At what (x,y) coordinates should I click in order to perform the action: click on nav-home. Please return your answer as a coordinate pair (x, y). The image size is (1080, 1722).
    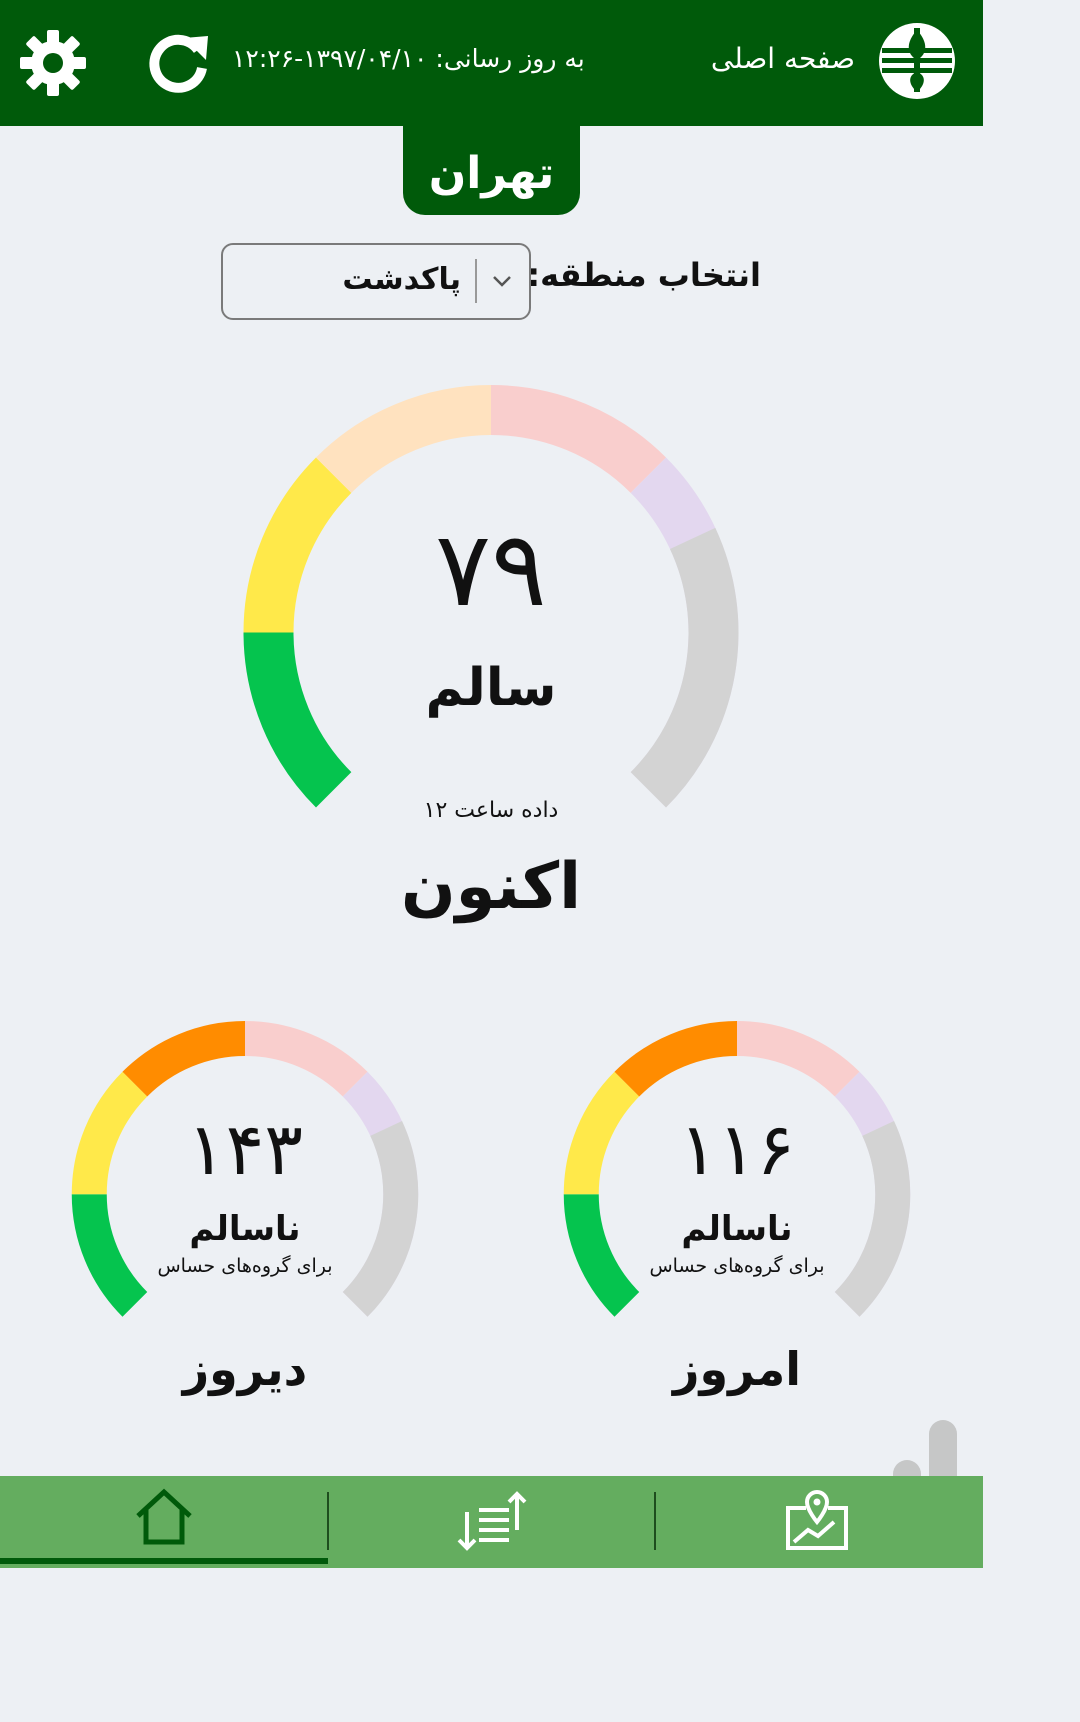
    Looking at the image, I should click on (164, 1522).